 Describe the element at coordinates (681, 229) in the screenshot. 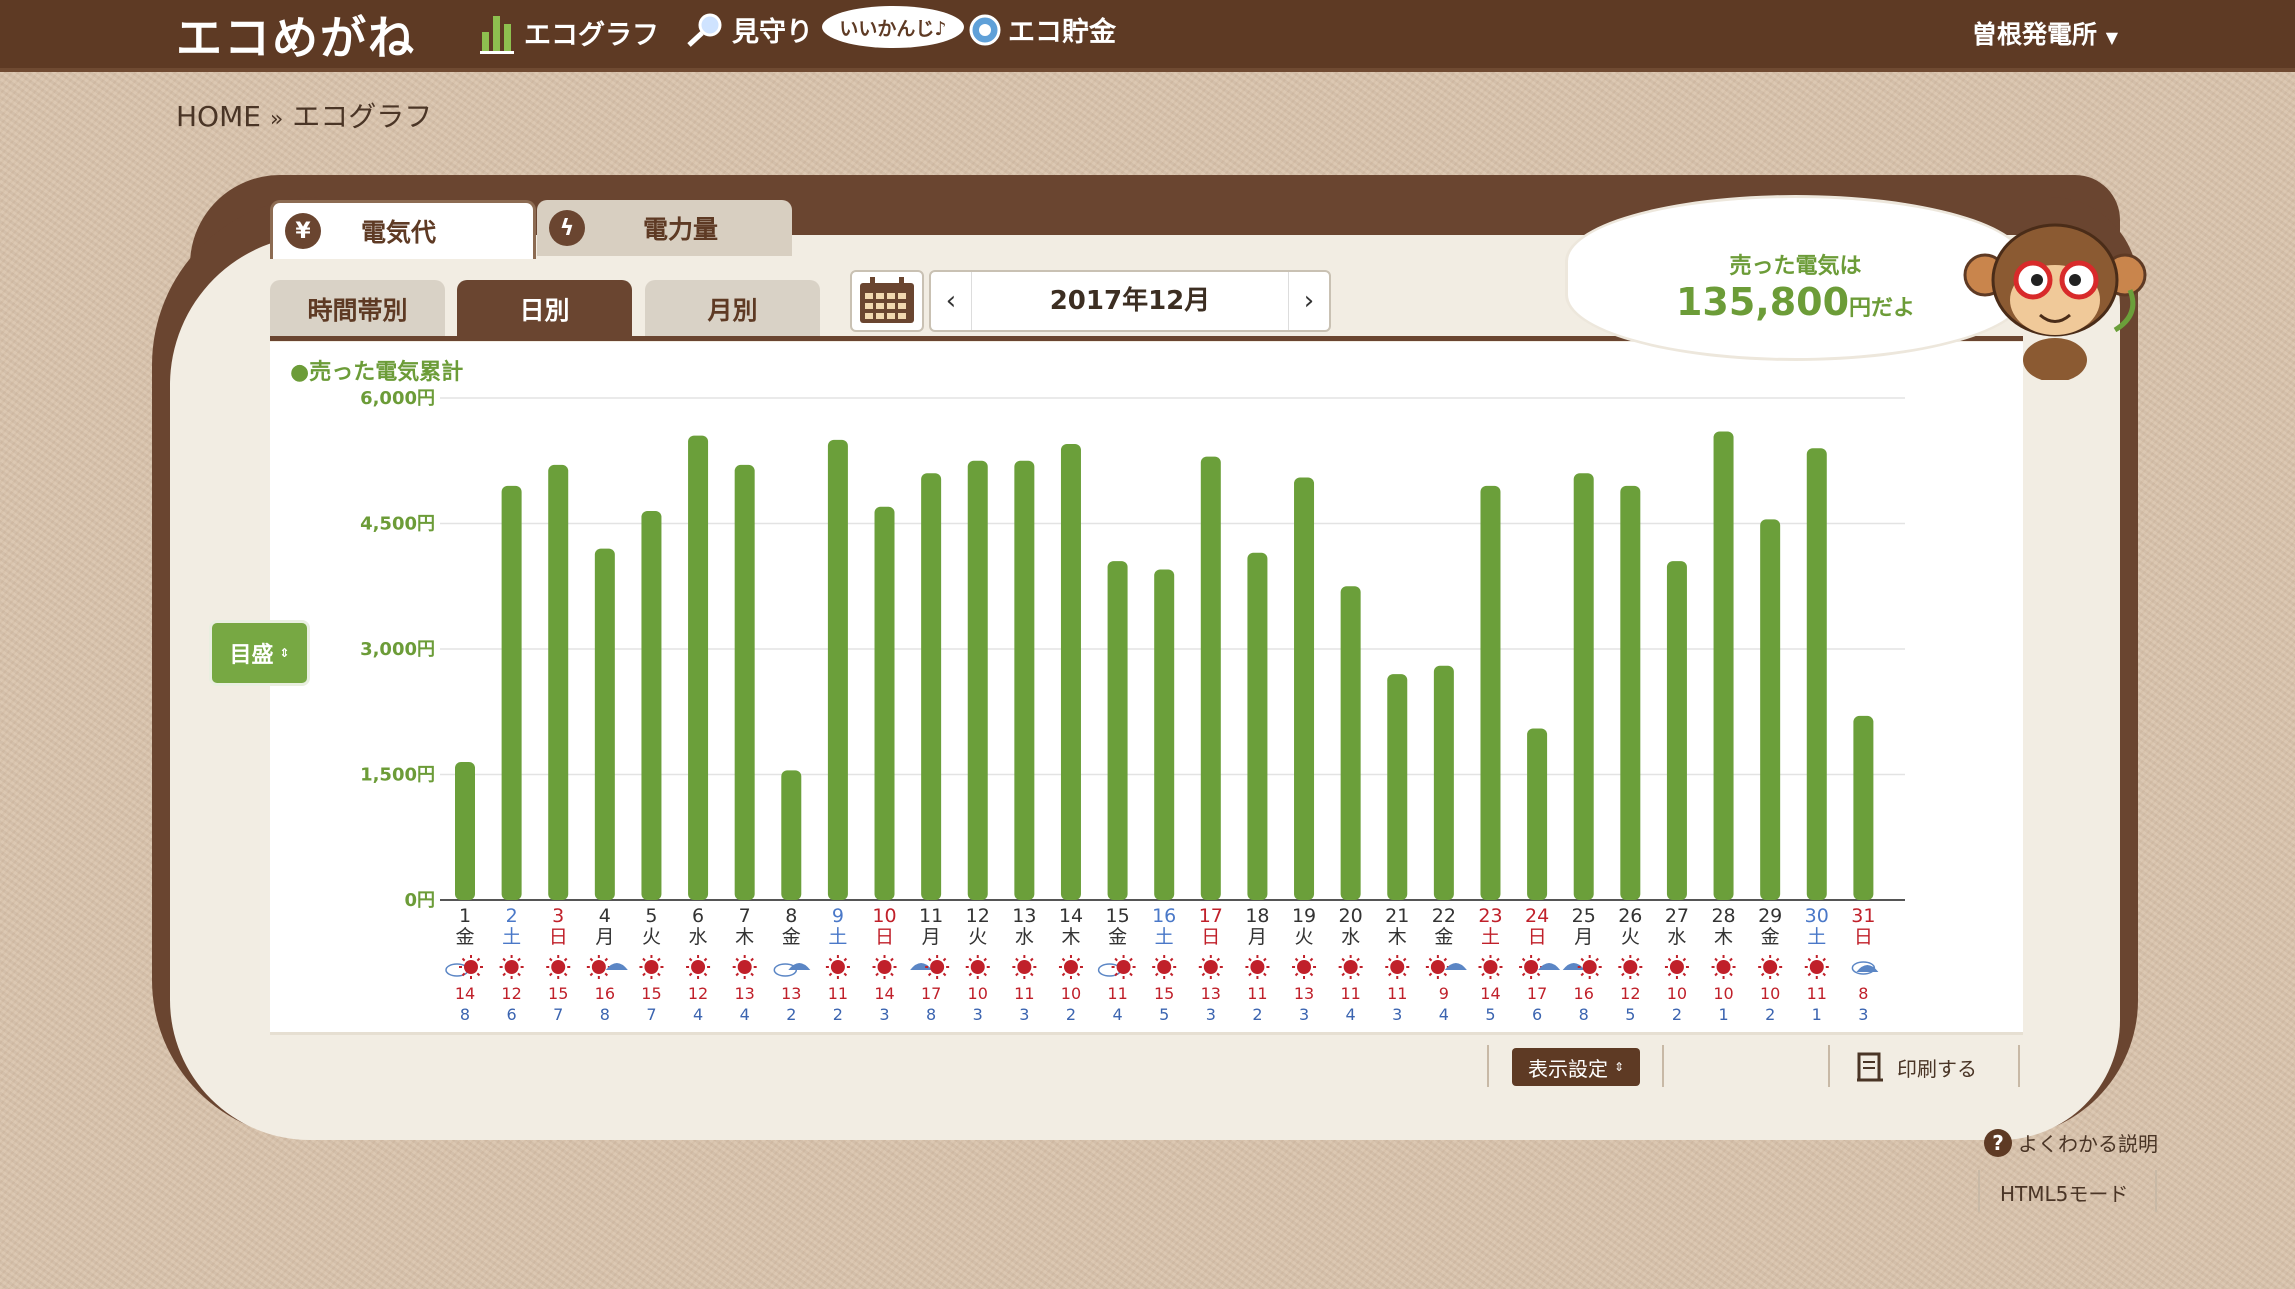

I see `tab-power-amount-label: 電力量` at that location.